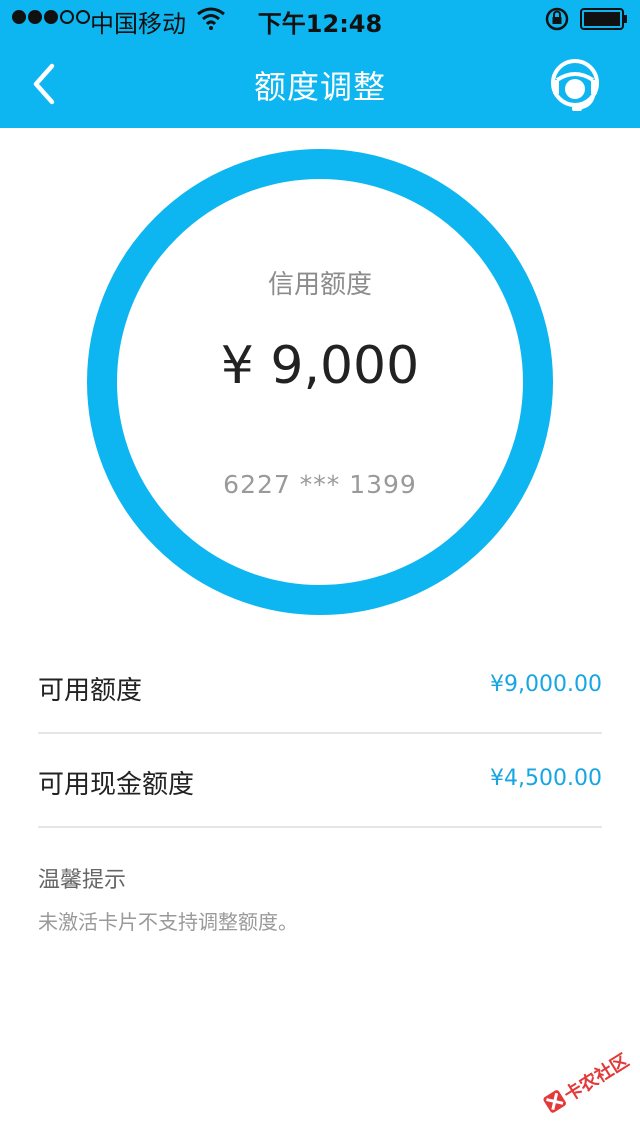 The height and width of the screenshot is (1136, 640). I want to click on orientation-lock-icon, so click(557, 19).